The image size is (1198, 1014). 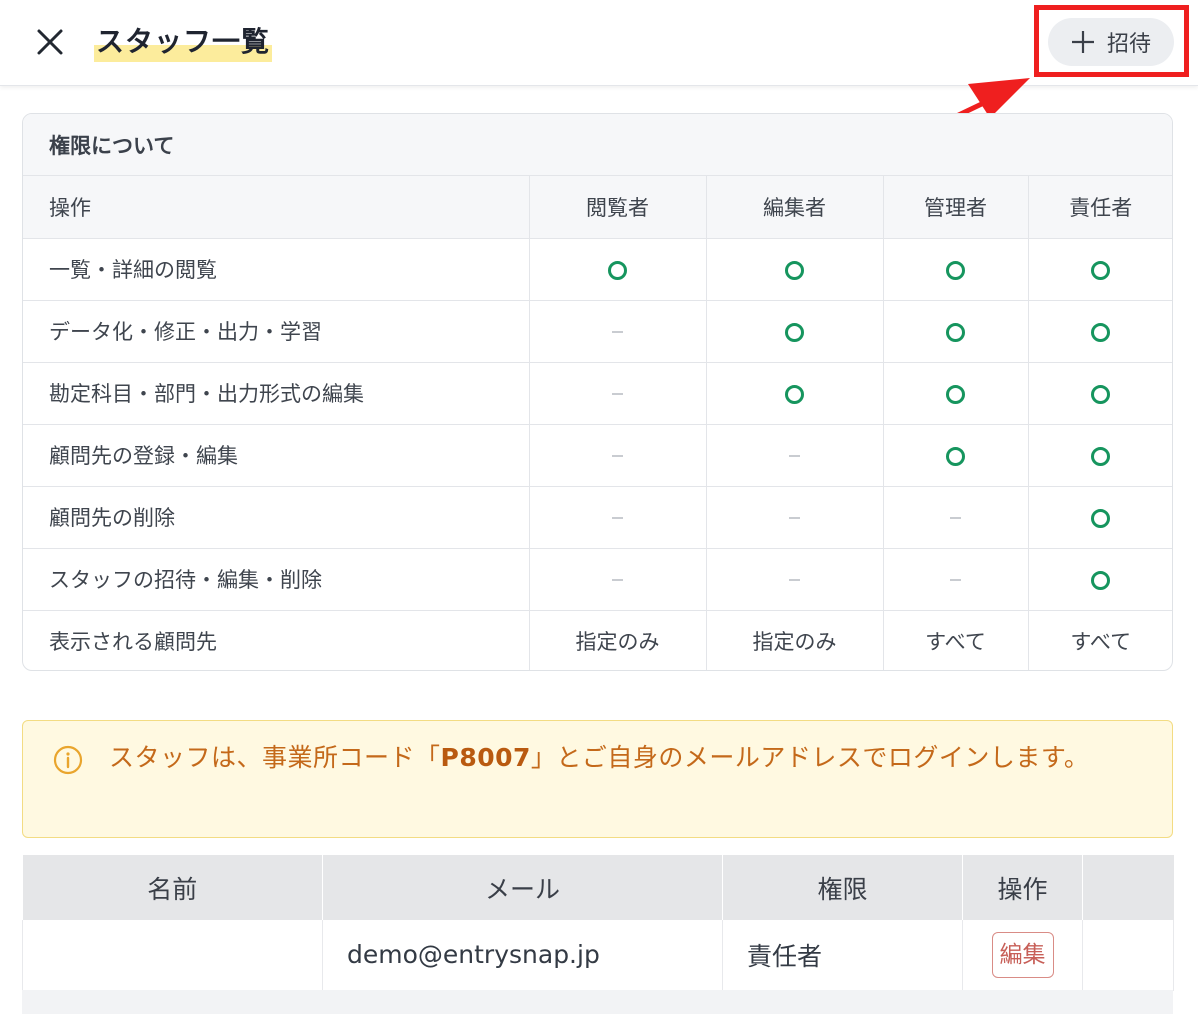 I want to click on table-row: 表示される顧問先 指定のみ 指定のみ すべて すべて, so click(x=597, y=640).